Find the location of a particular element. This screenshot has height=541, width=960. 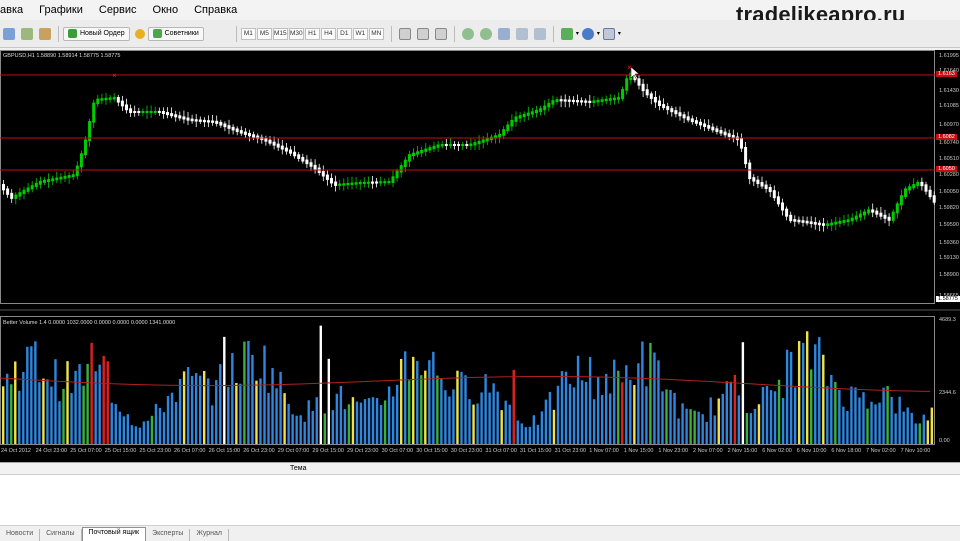

time-axis-label: 29 Oct 23:00 is located at coordinates (363, 451).